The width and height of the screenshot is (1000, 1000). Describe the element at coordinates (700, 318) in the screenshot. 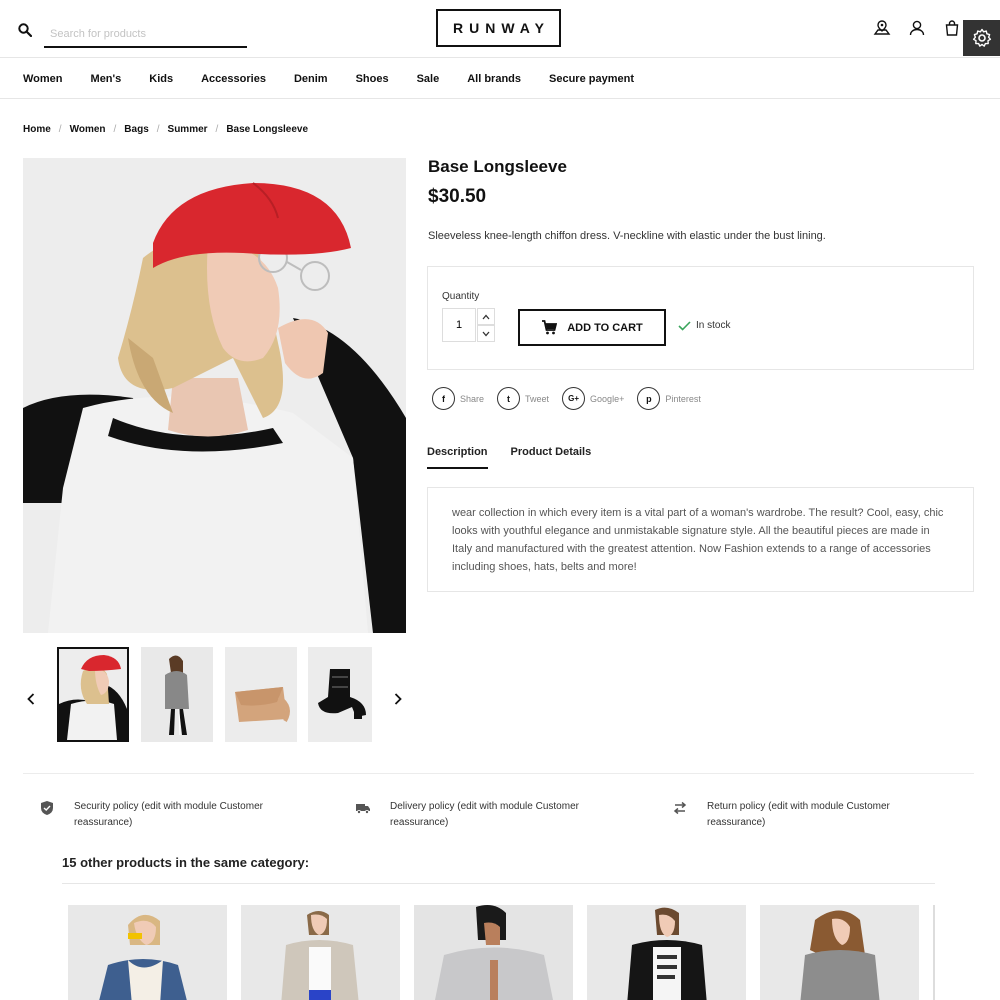

I see `add-to-cart-panel` at that location.